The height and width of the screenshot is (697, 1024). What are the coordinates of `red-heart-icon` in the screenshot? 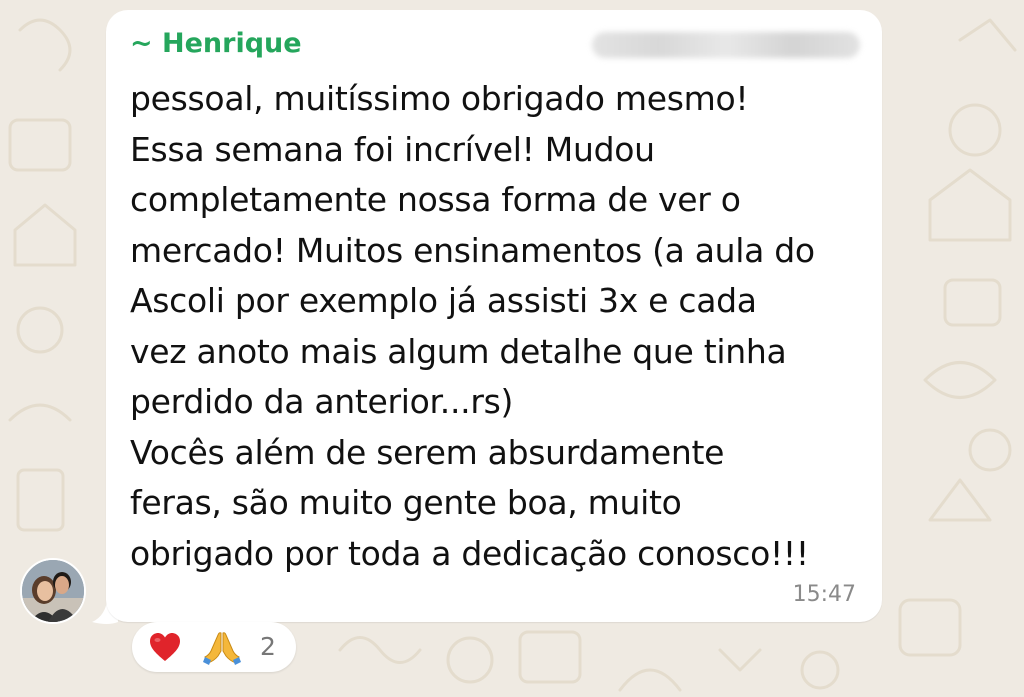 It's located at (165, 647).